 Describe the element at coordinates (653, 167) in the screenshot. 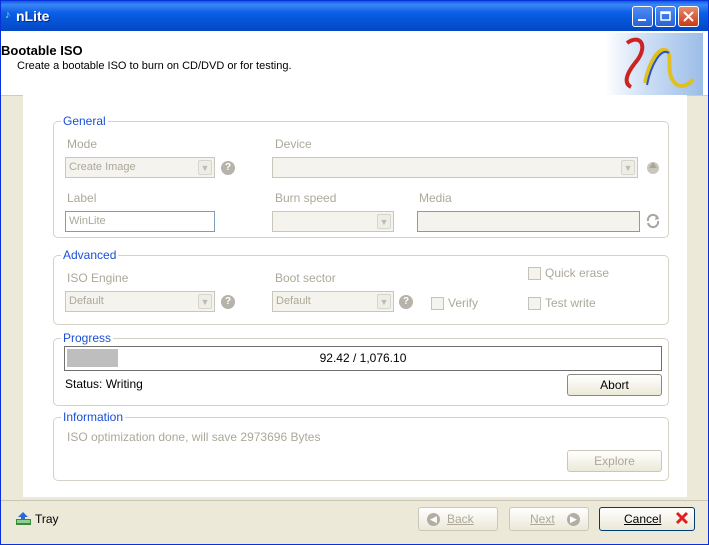

I see `eject-icon` at that location.